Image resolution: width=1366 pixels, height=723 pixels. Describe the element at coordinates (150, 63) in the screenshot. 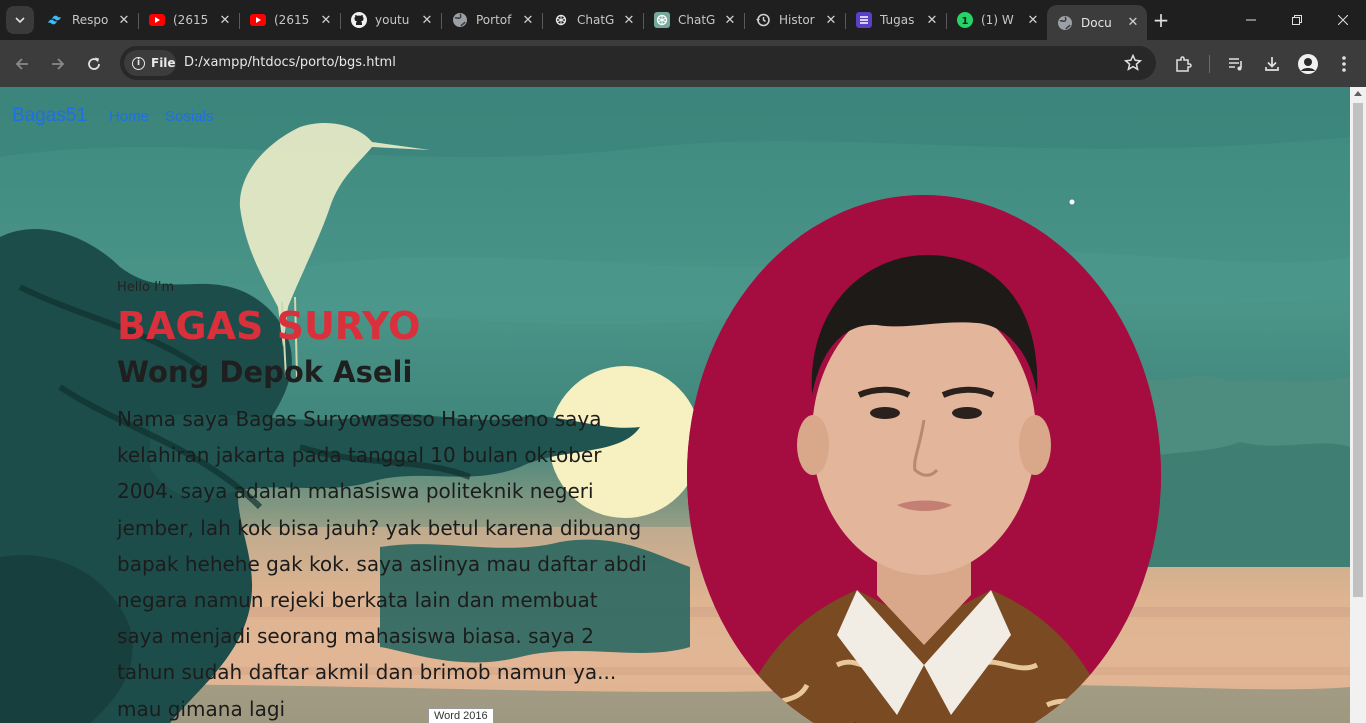

I see `site-info-chip: i File` at that location.